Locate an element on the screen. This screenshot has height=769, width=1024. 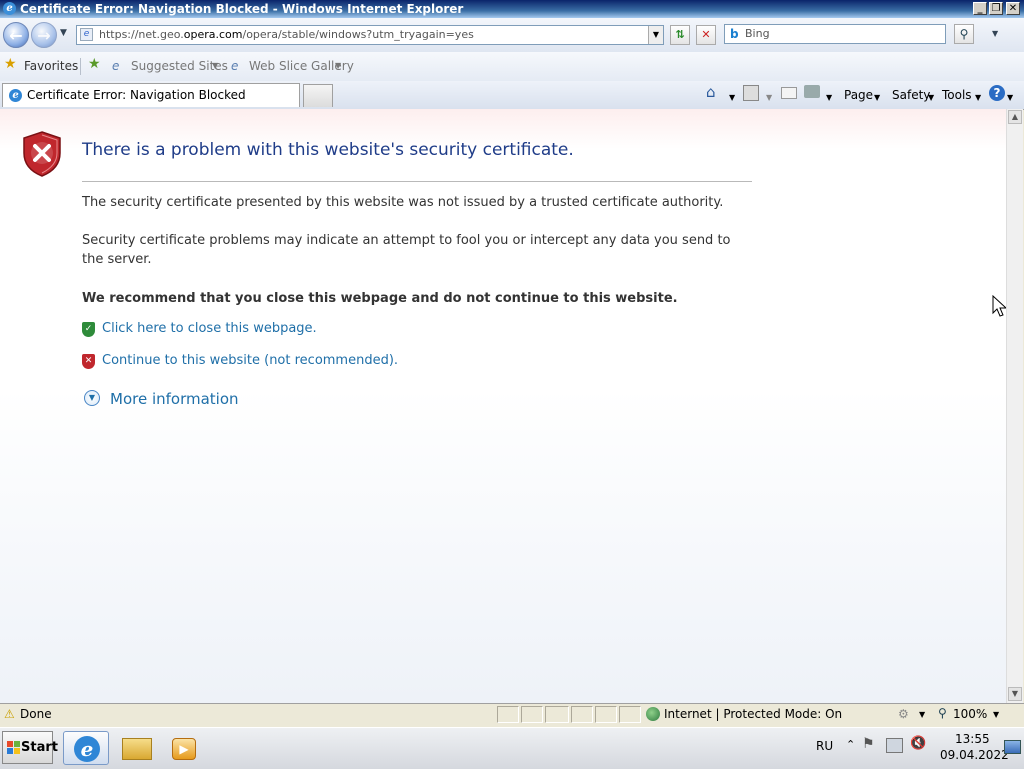
search-button: ⚲ is located at coordinates (964, 34).